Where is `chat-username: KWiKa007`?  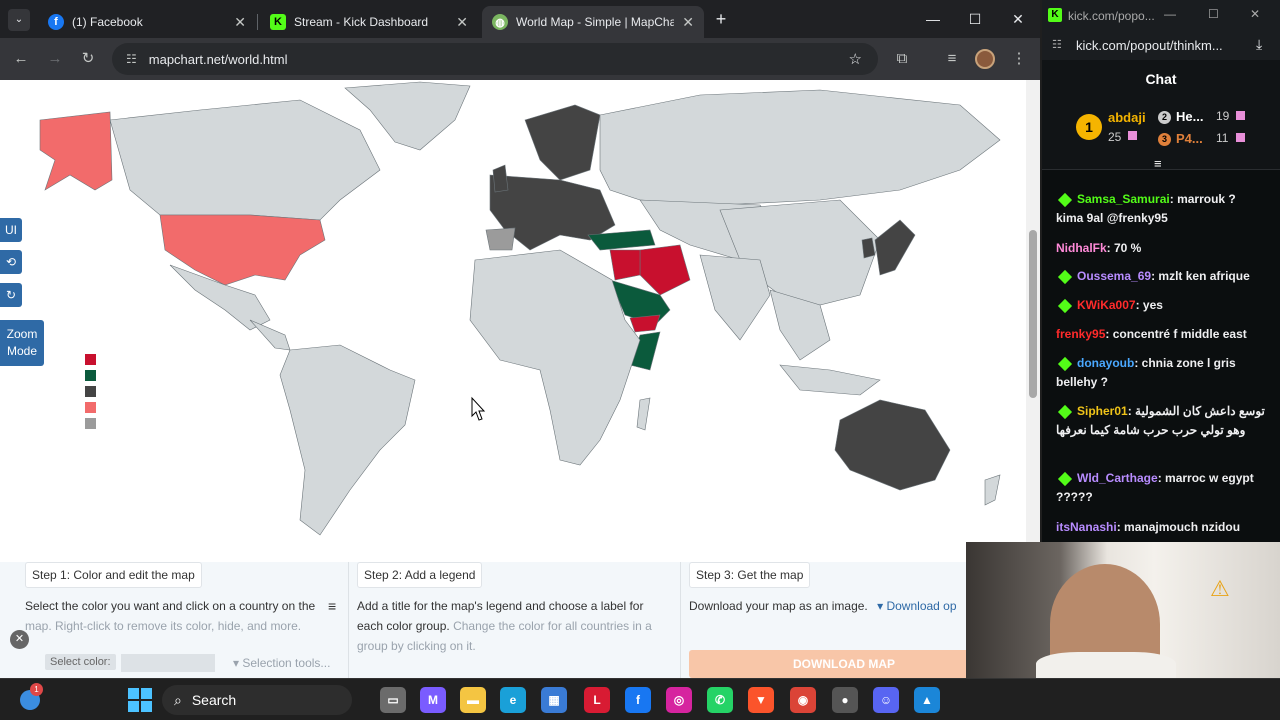 chat-username: KWiKa007 is located at coordinates (1106, 305).